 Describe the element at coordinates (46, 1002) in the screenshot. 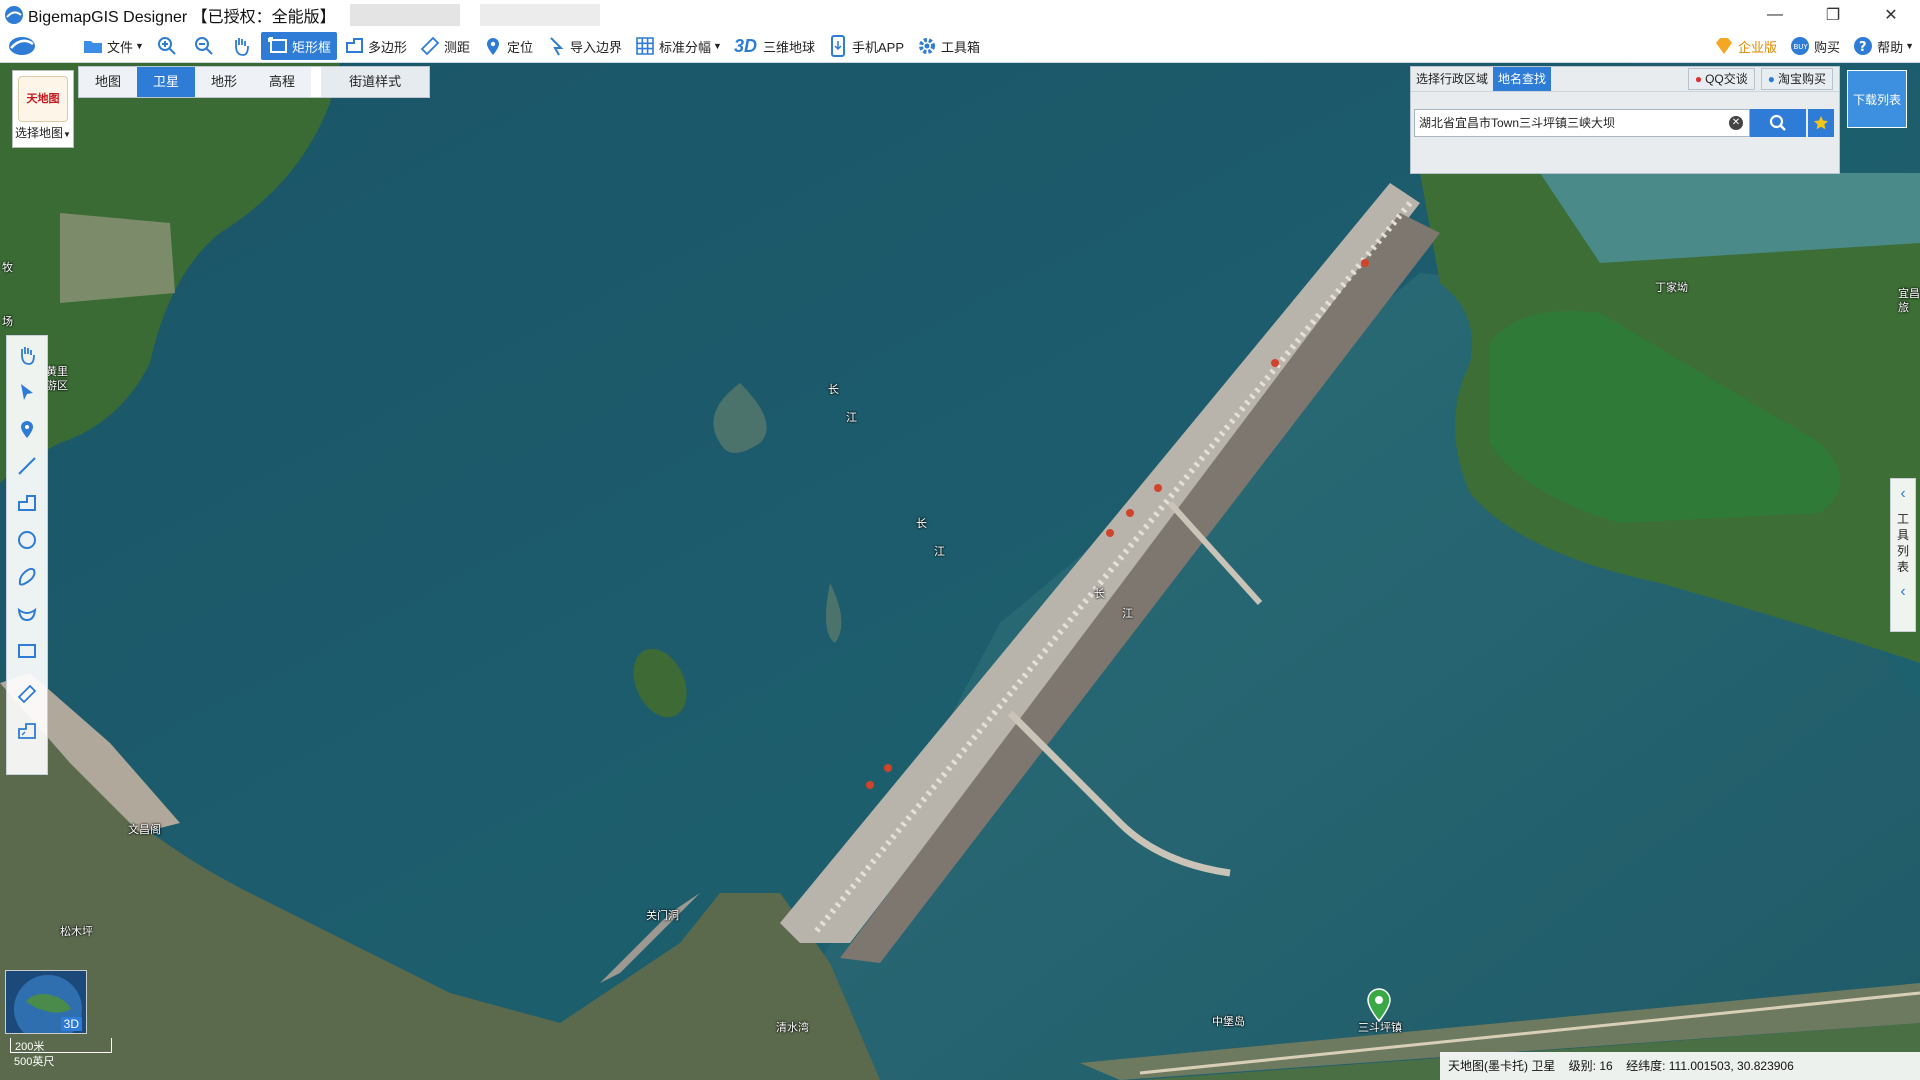

I see `globe-3d-thumbnail: 3D` at that location.